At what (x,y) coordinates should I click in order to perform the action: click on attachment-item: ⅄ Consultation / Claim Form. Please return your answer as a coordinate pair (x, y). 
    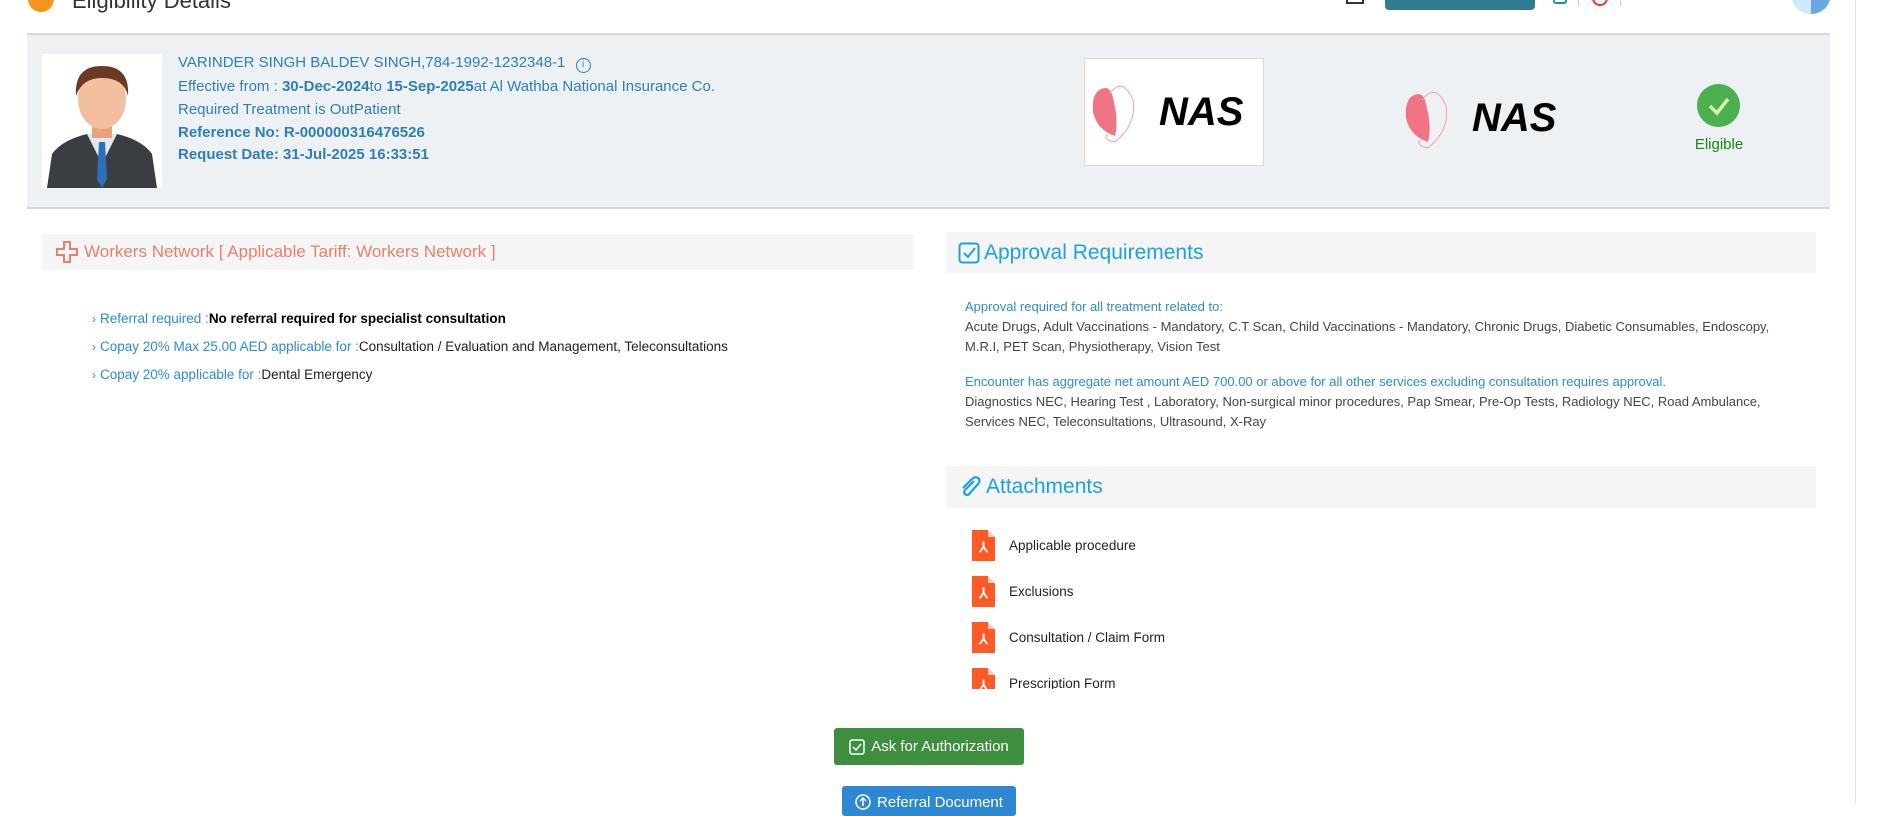
    Looking at the image, I should click on (1068, 637).